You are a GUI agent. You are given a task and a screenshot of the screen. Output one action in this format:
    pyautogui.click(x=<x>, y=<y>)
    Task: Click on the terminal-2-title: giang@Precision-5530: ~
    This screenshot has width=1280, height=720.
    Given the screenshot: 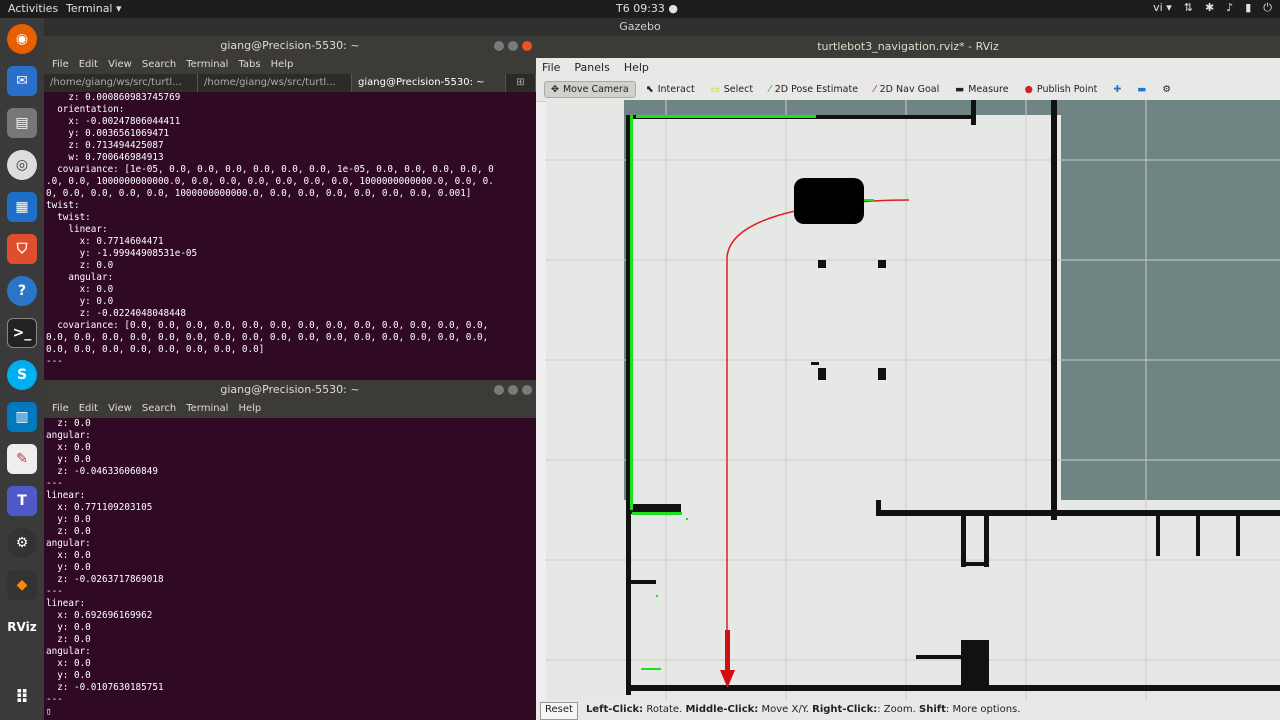 What is the action you would take?
    pyautogui.click(x=290, y=389)
    